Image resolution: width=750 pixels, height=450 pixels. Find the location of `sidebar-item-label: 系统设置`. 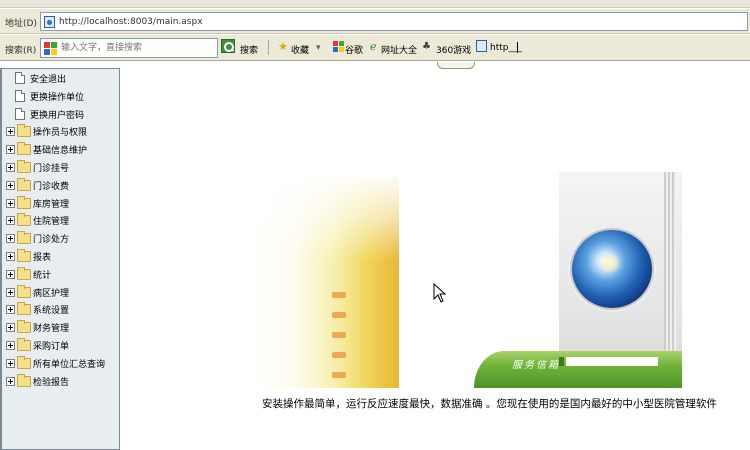

sidebar-item-label: 系统设置 is located at coordinates (51, 311).